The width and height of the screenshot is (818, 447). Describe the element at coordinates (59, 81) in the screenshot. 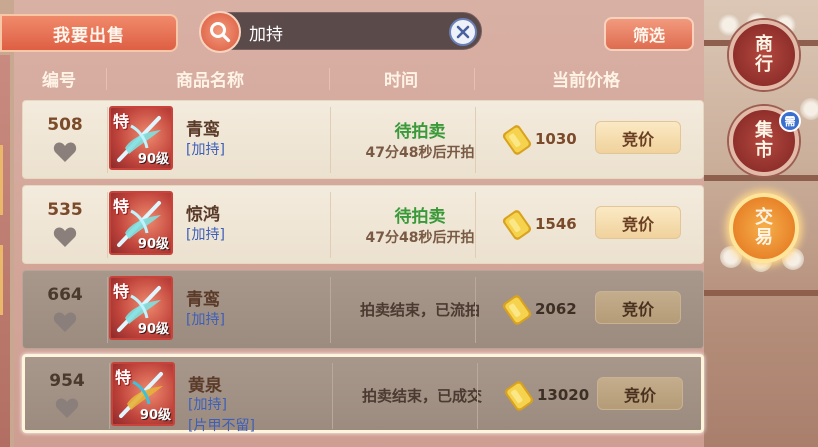

I see `col-number-header: 编号` at that location.